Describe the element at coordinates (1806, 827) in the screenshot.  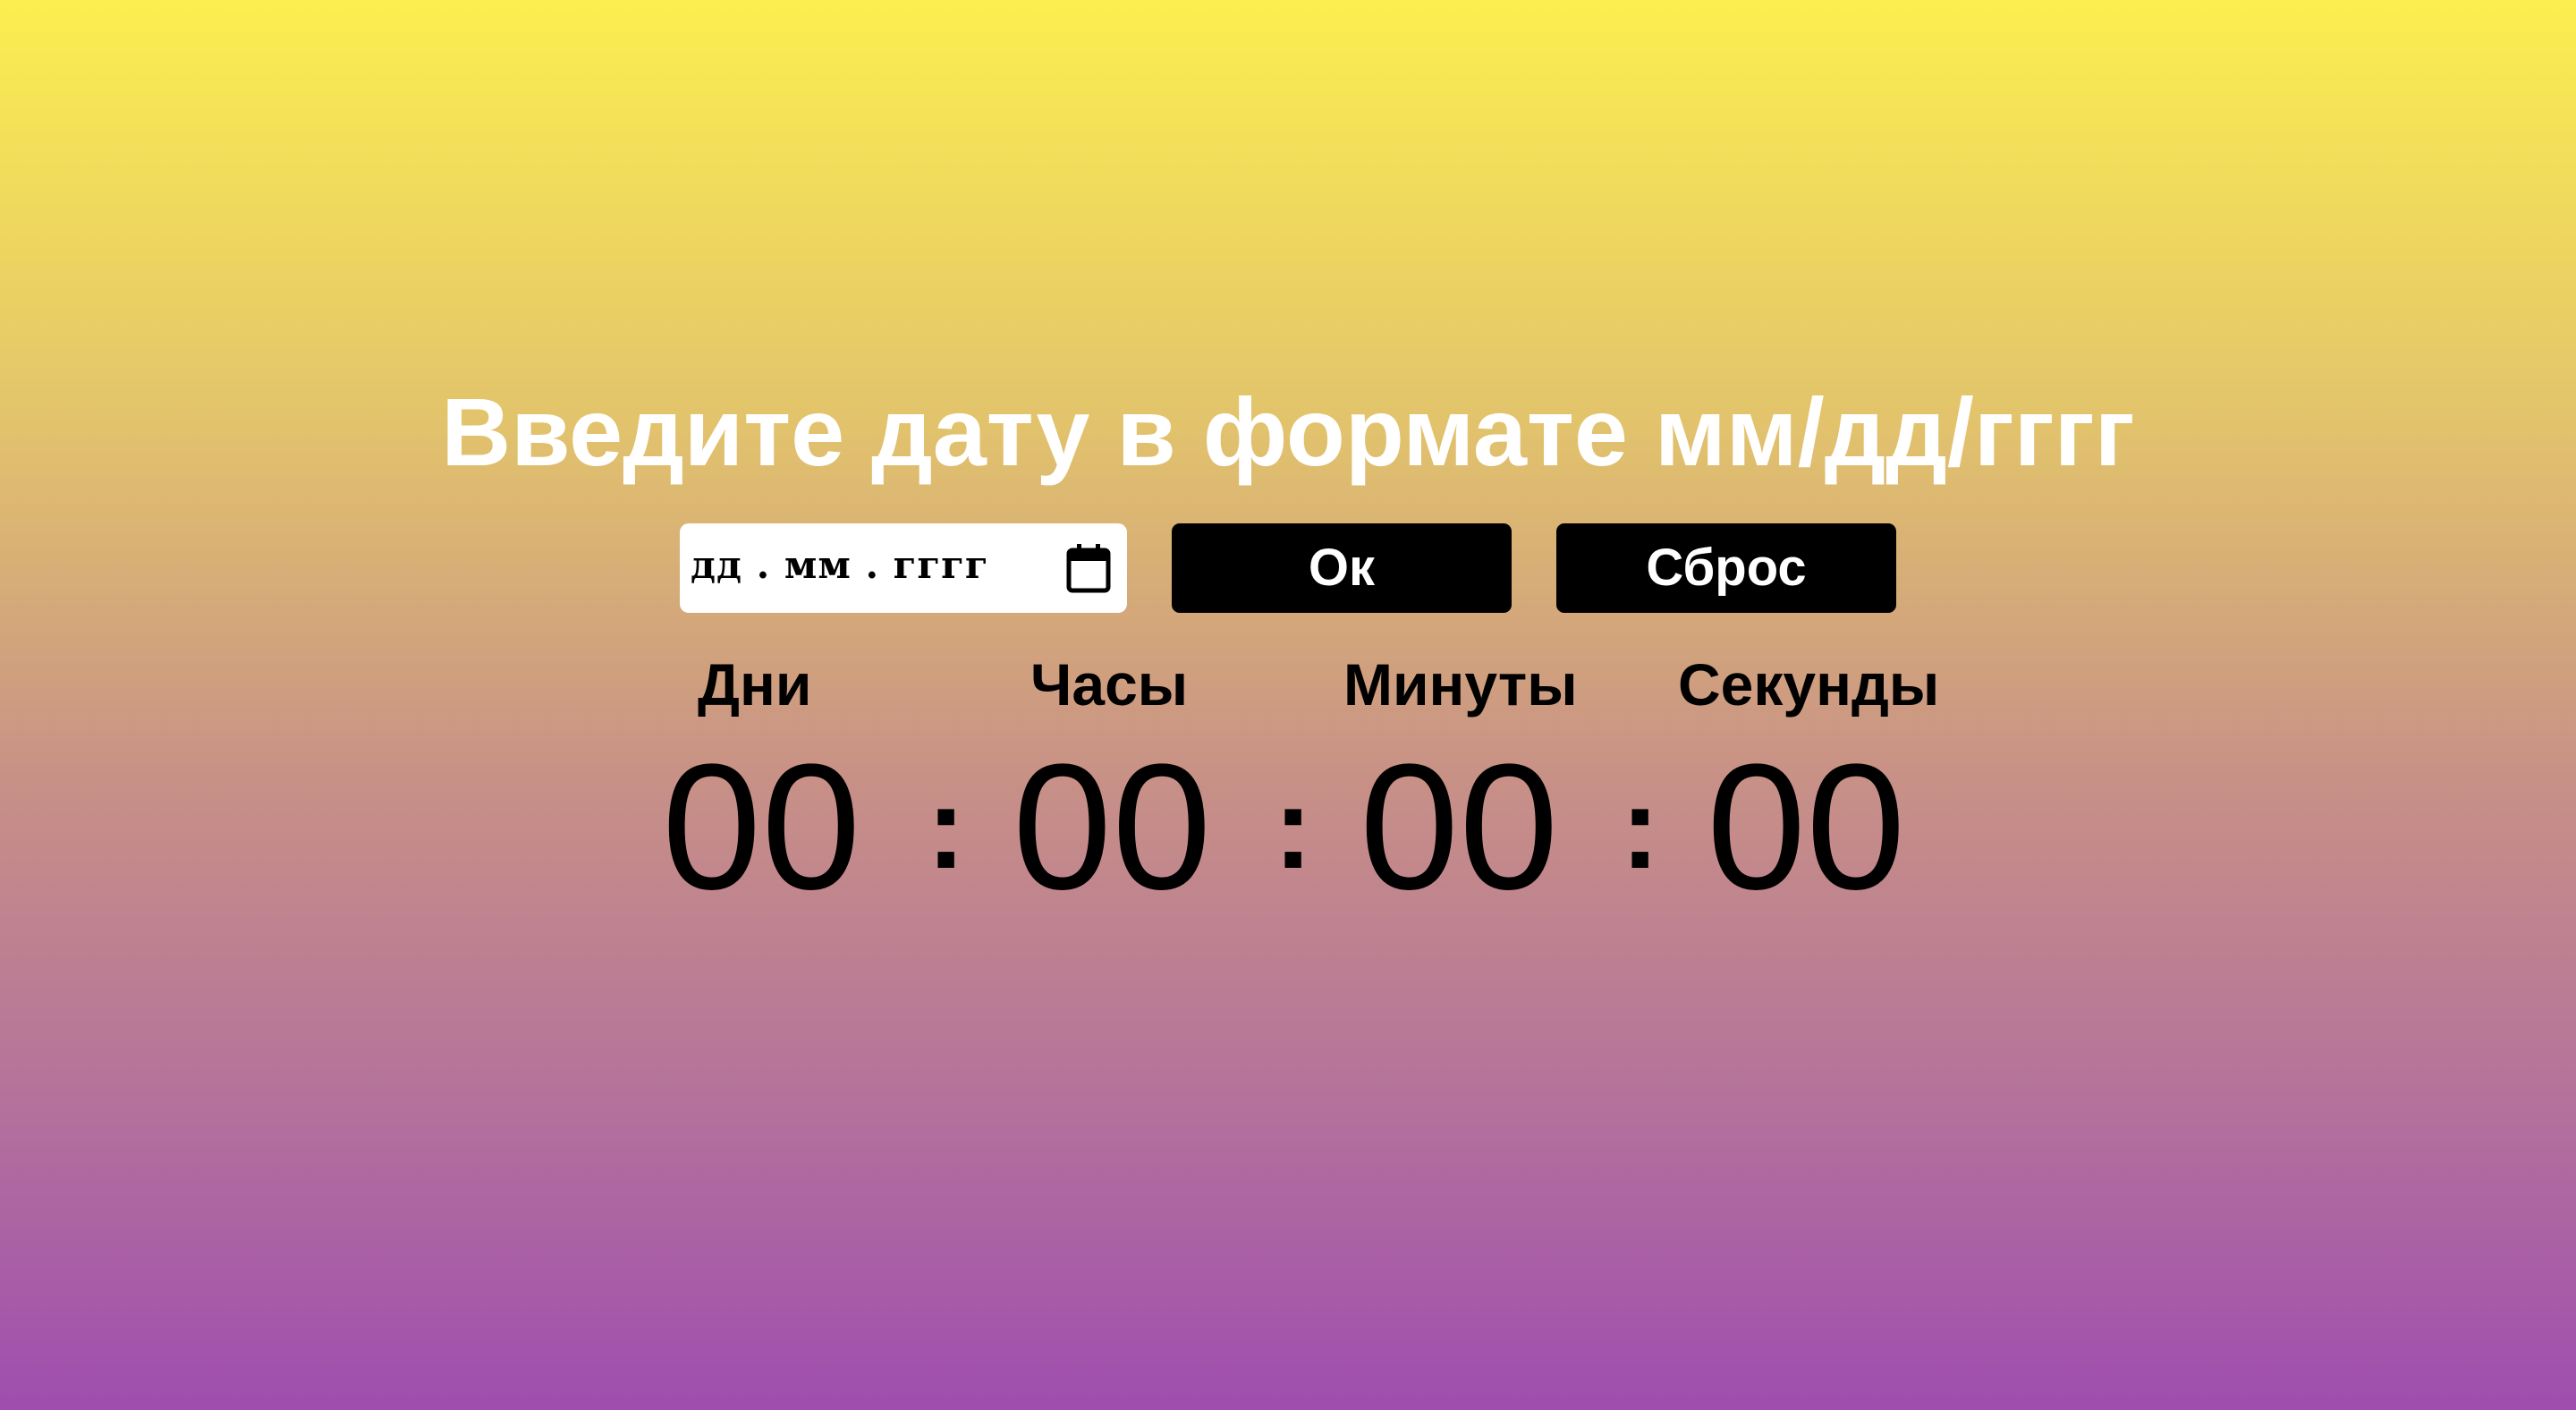
I see `seconds-value: 00` at that location.